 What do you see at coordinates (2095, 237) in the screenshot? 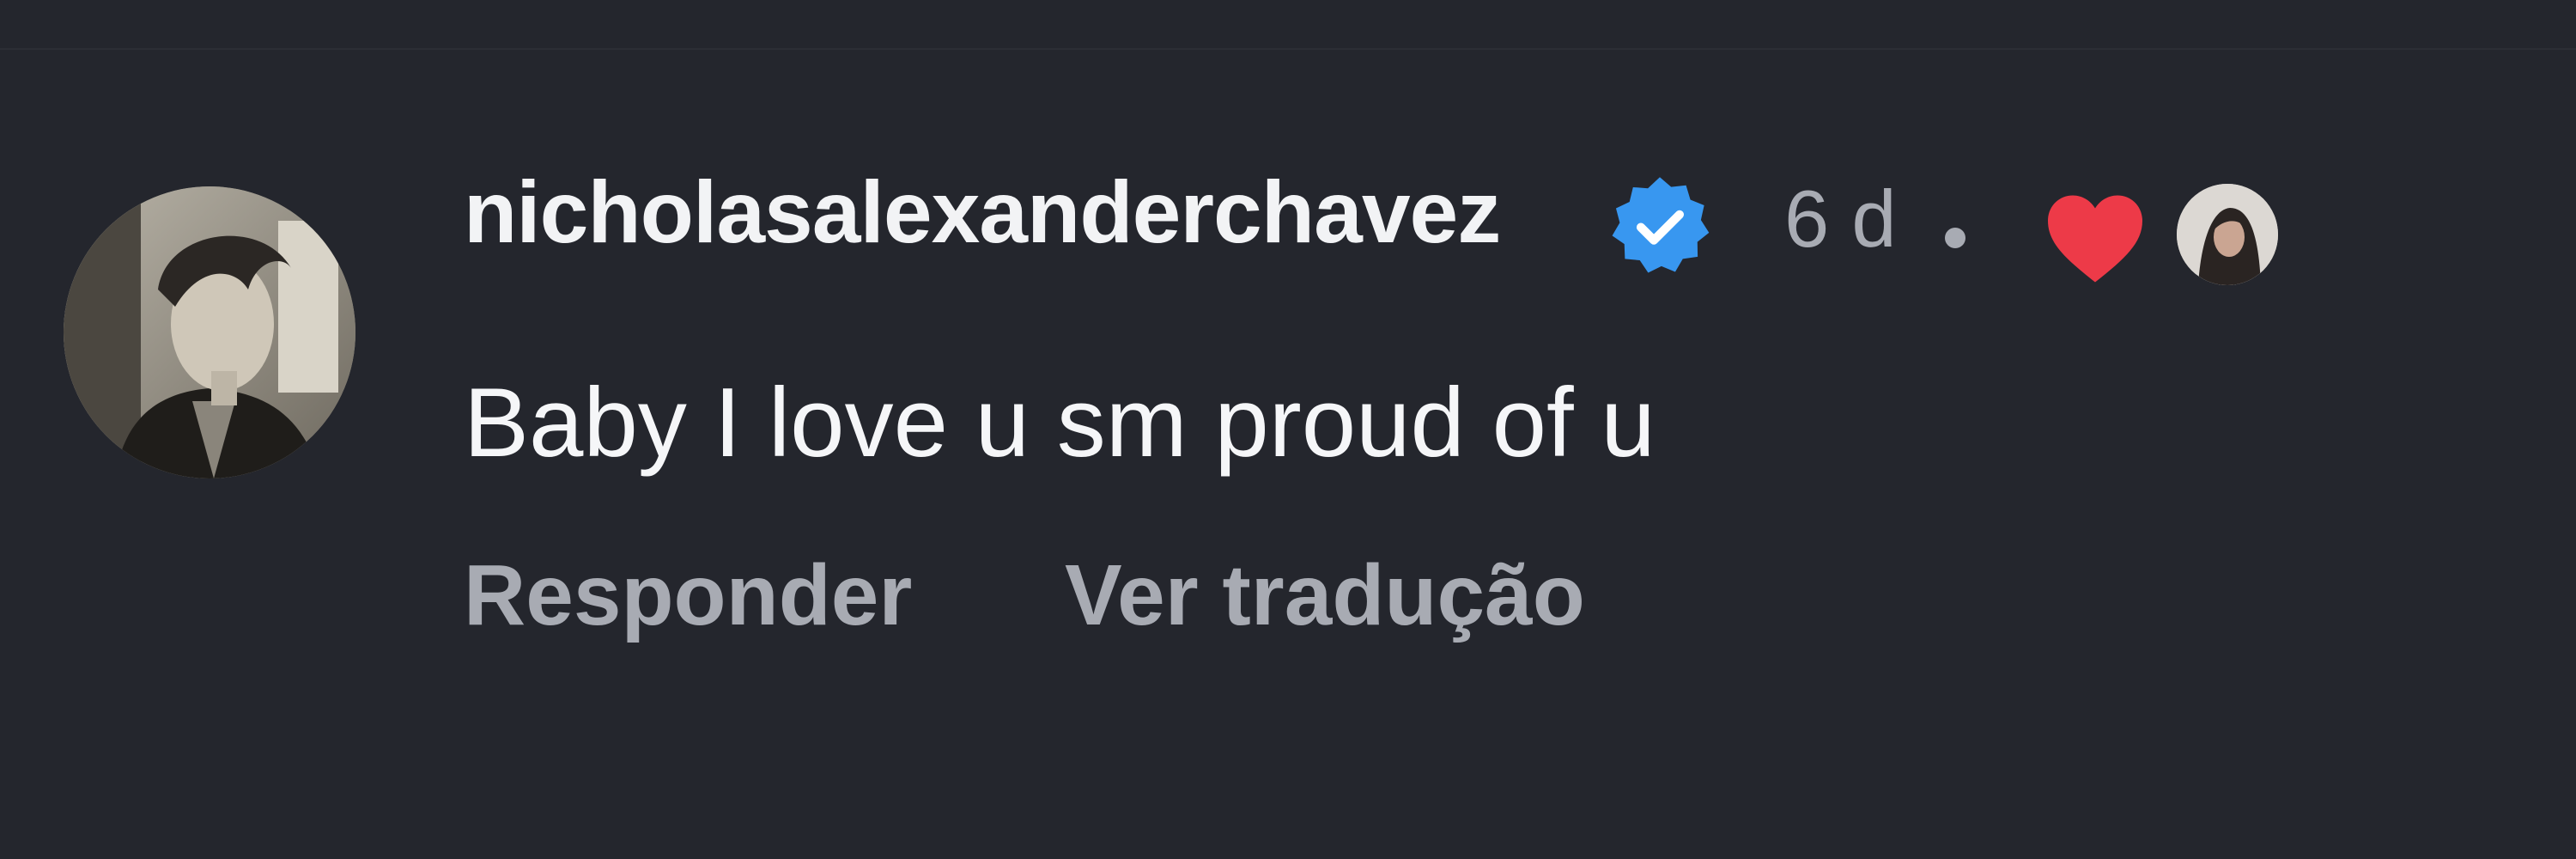
I see `heart-icon` at bounding box center [2095, 237].